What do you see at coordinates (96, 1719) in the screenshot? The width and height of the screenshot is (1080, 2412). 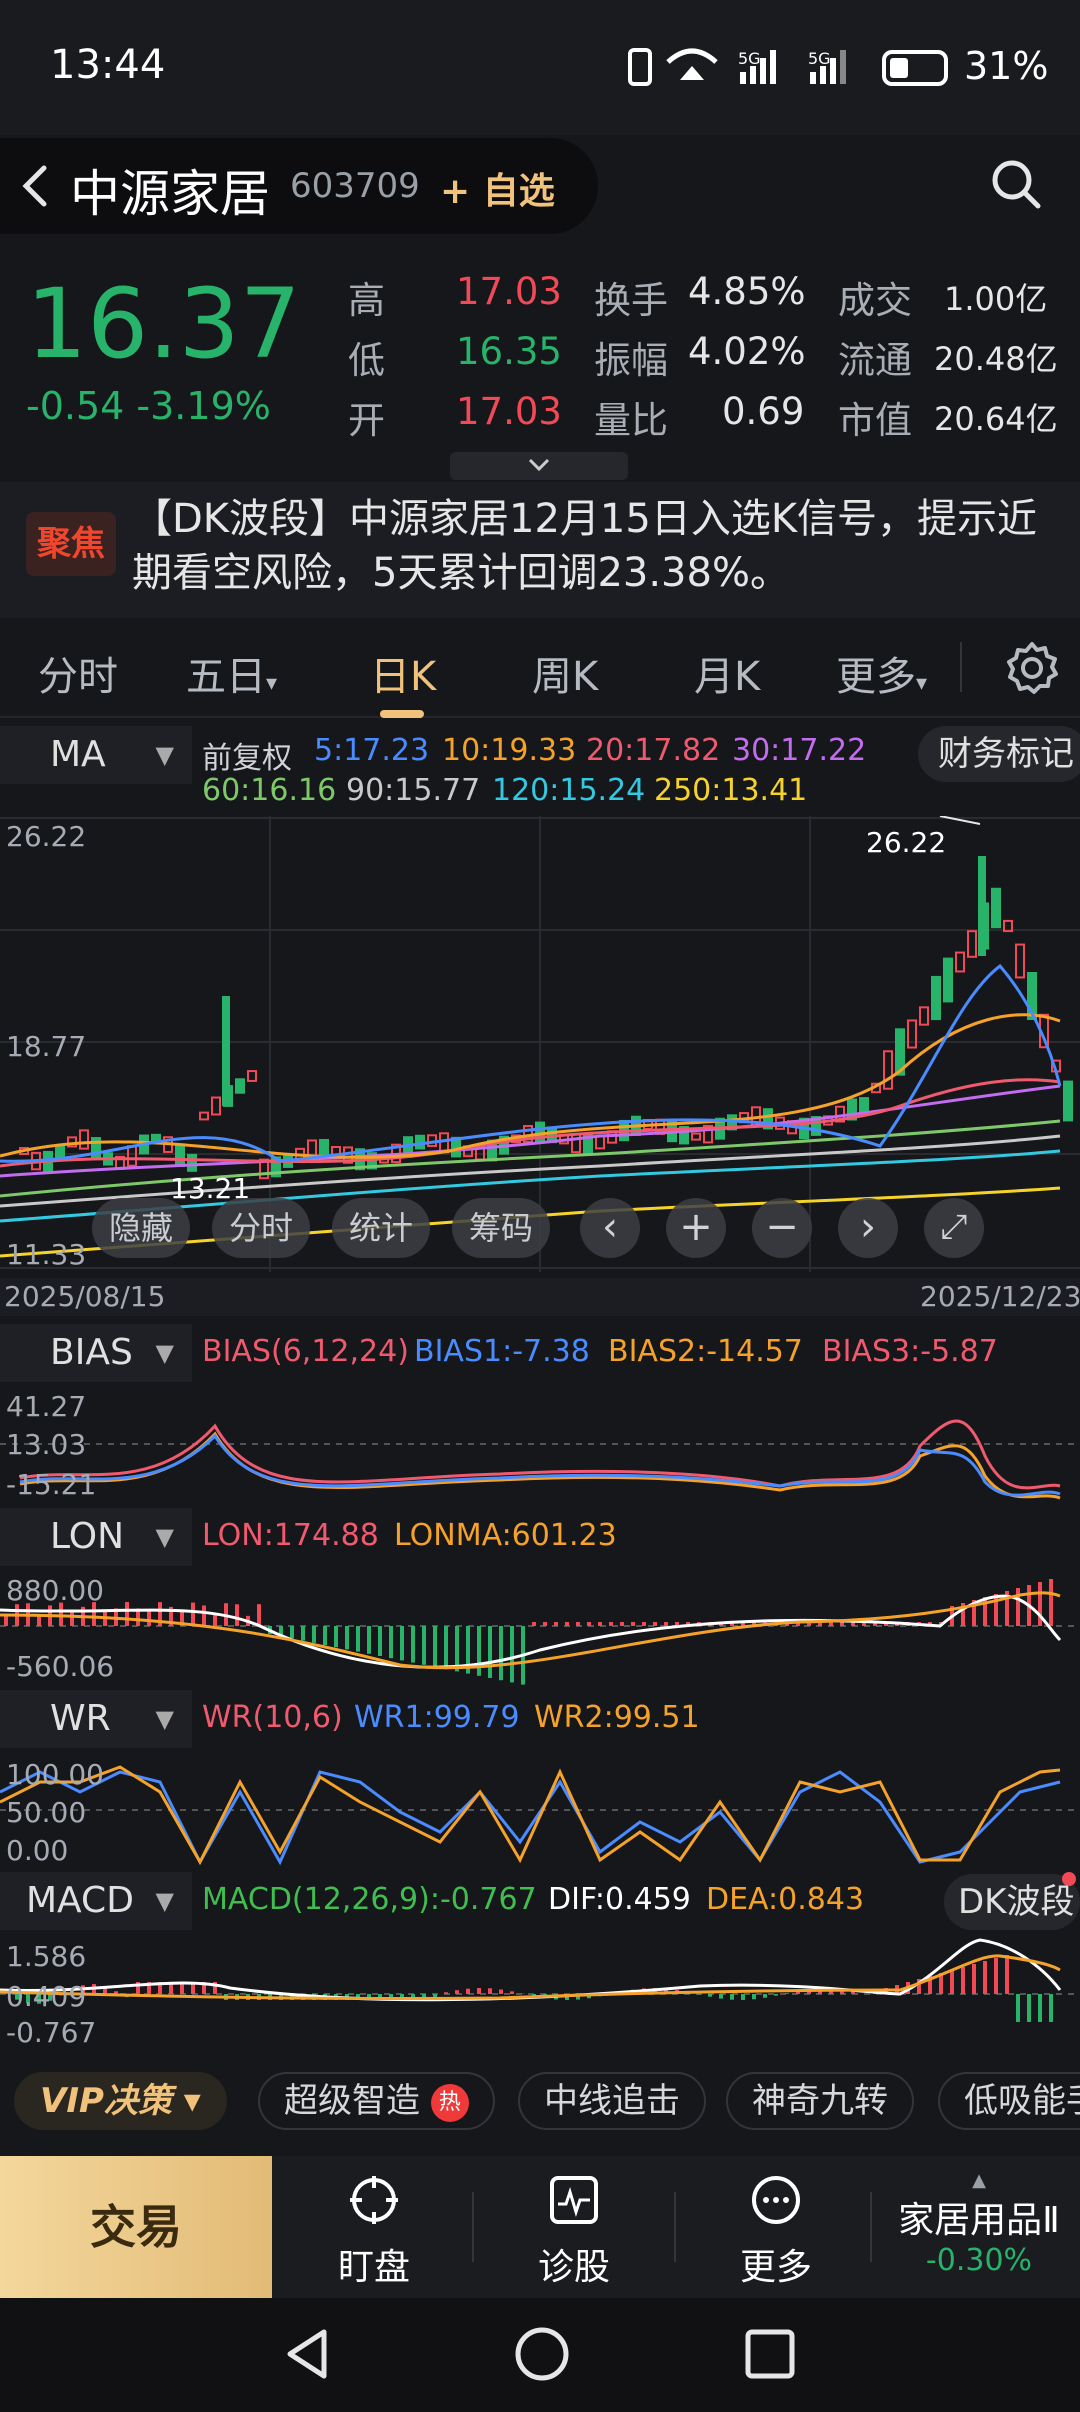 I see `wr-selector: WR ▼` at bounding box center [96, 1719].